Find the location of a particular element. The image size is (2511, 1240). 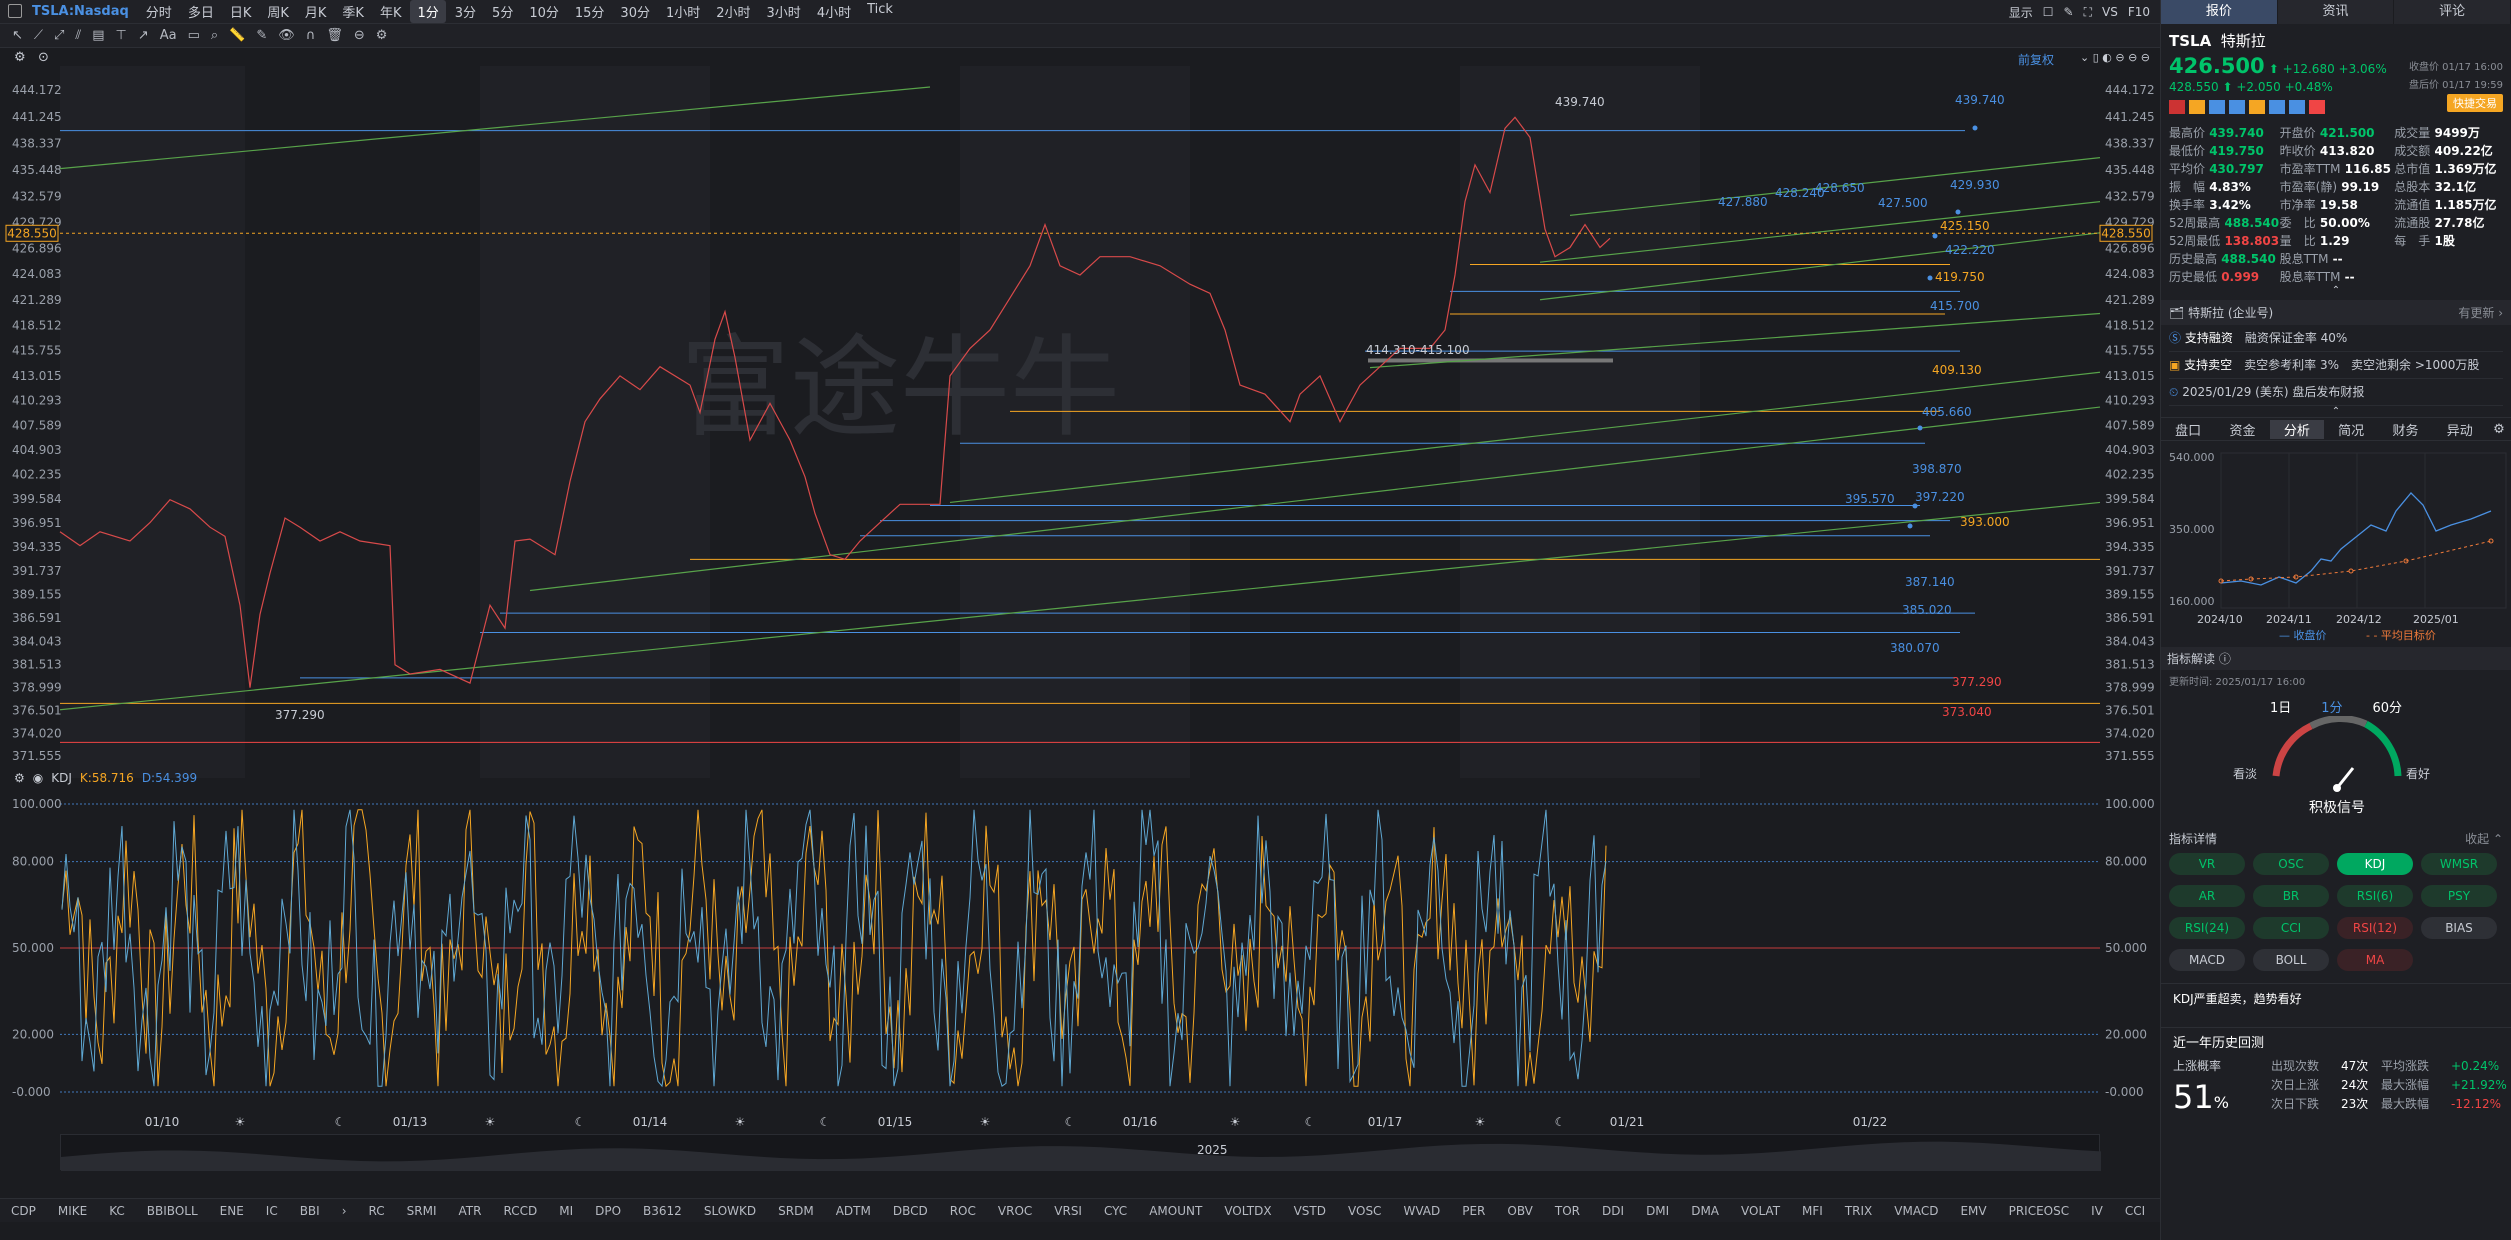

pen-icon: ✎ is located at coordinates (261, 35).